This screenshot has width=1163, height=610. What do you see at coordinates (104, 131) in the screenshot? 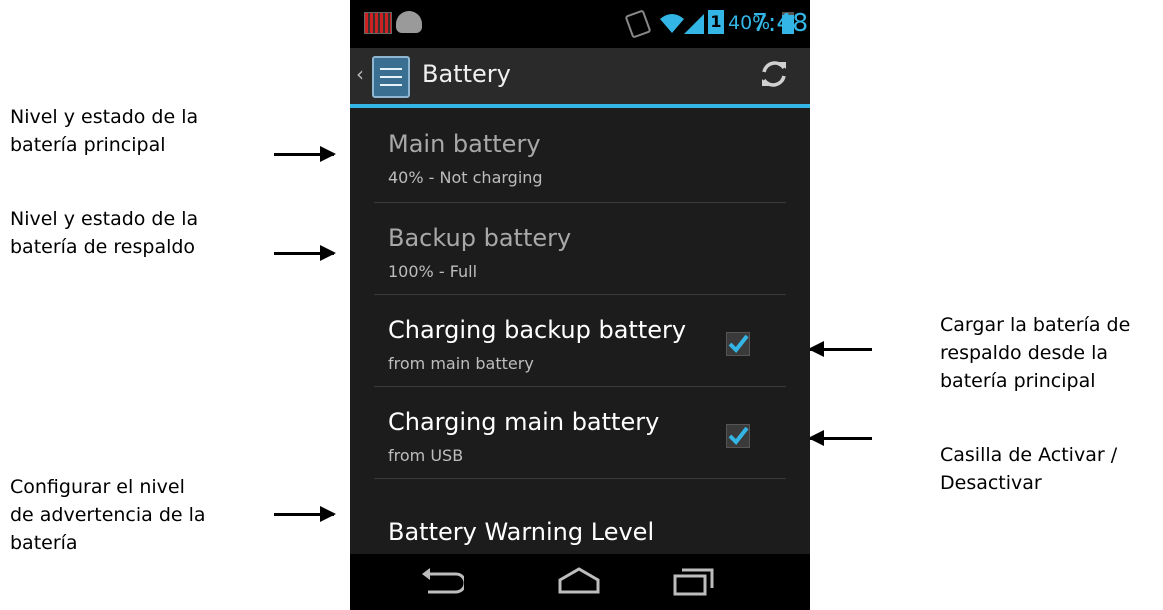
I see `annotation-main-battery: Nivel y estado de la batería principal` at bounding box center [104, 131].